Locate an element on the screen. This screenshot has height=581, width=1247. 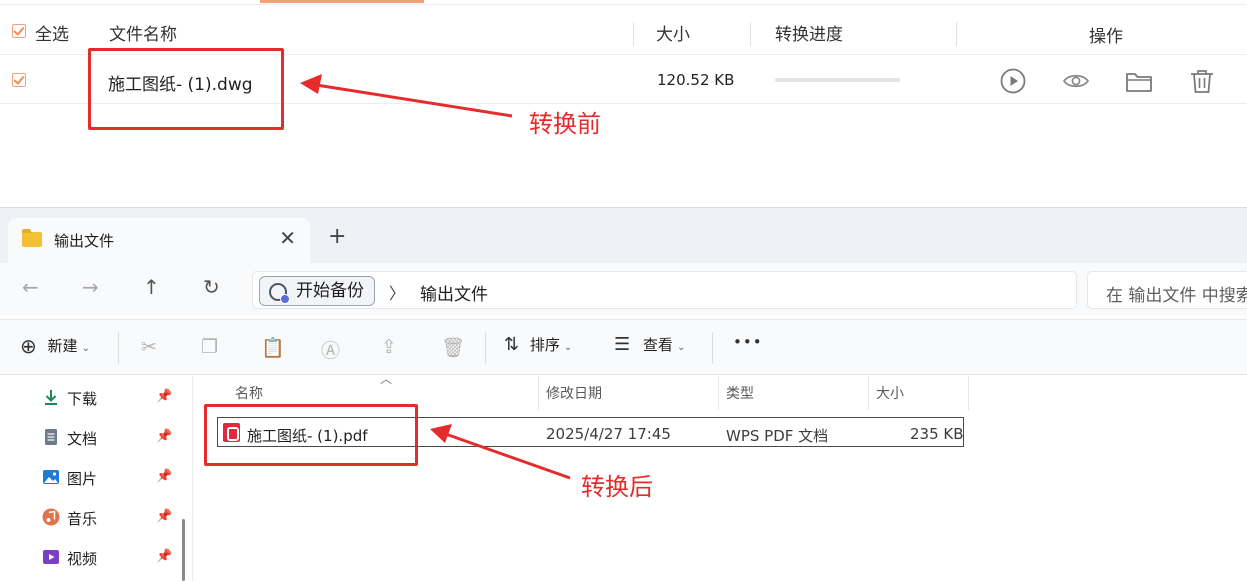
delete-icon: 🗑 is located at coordinates (453, 347).